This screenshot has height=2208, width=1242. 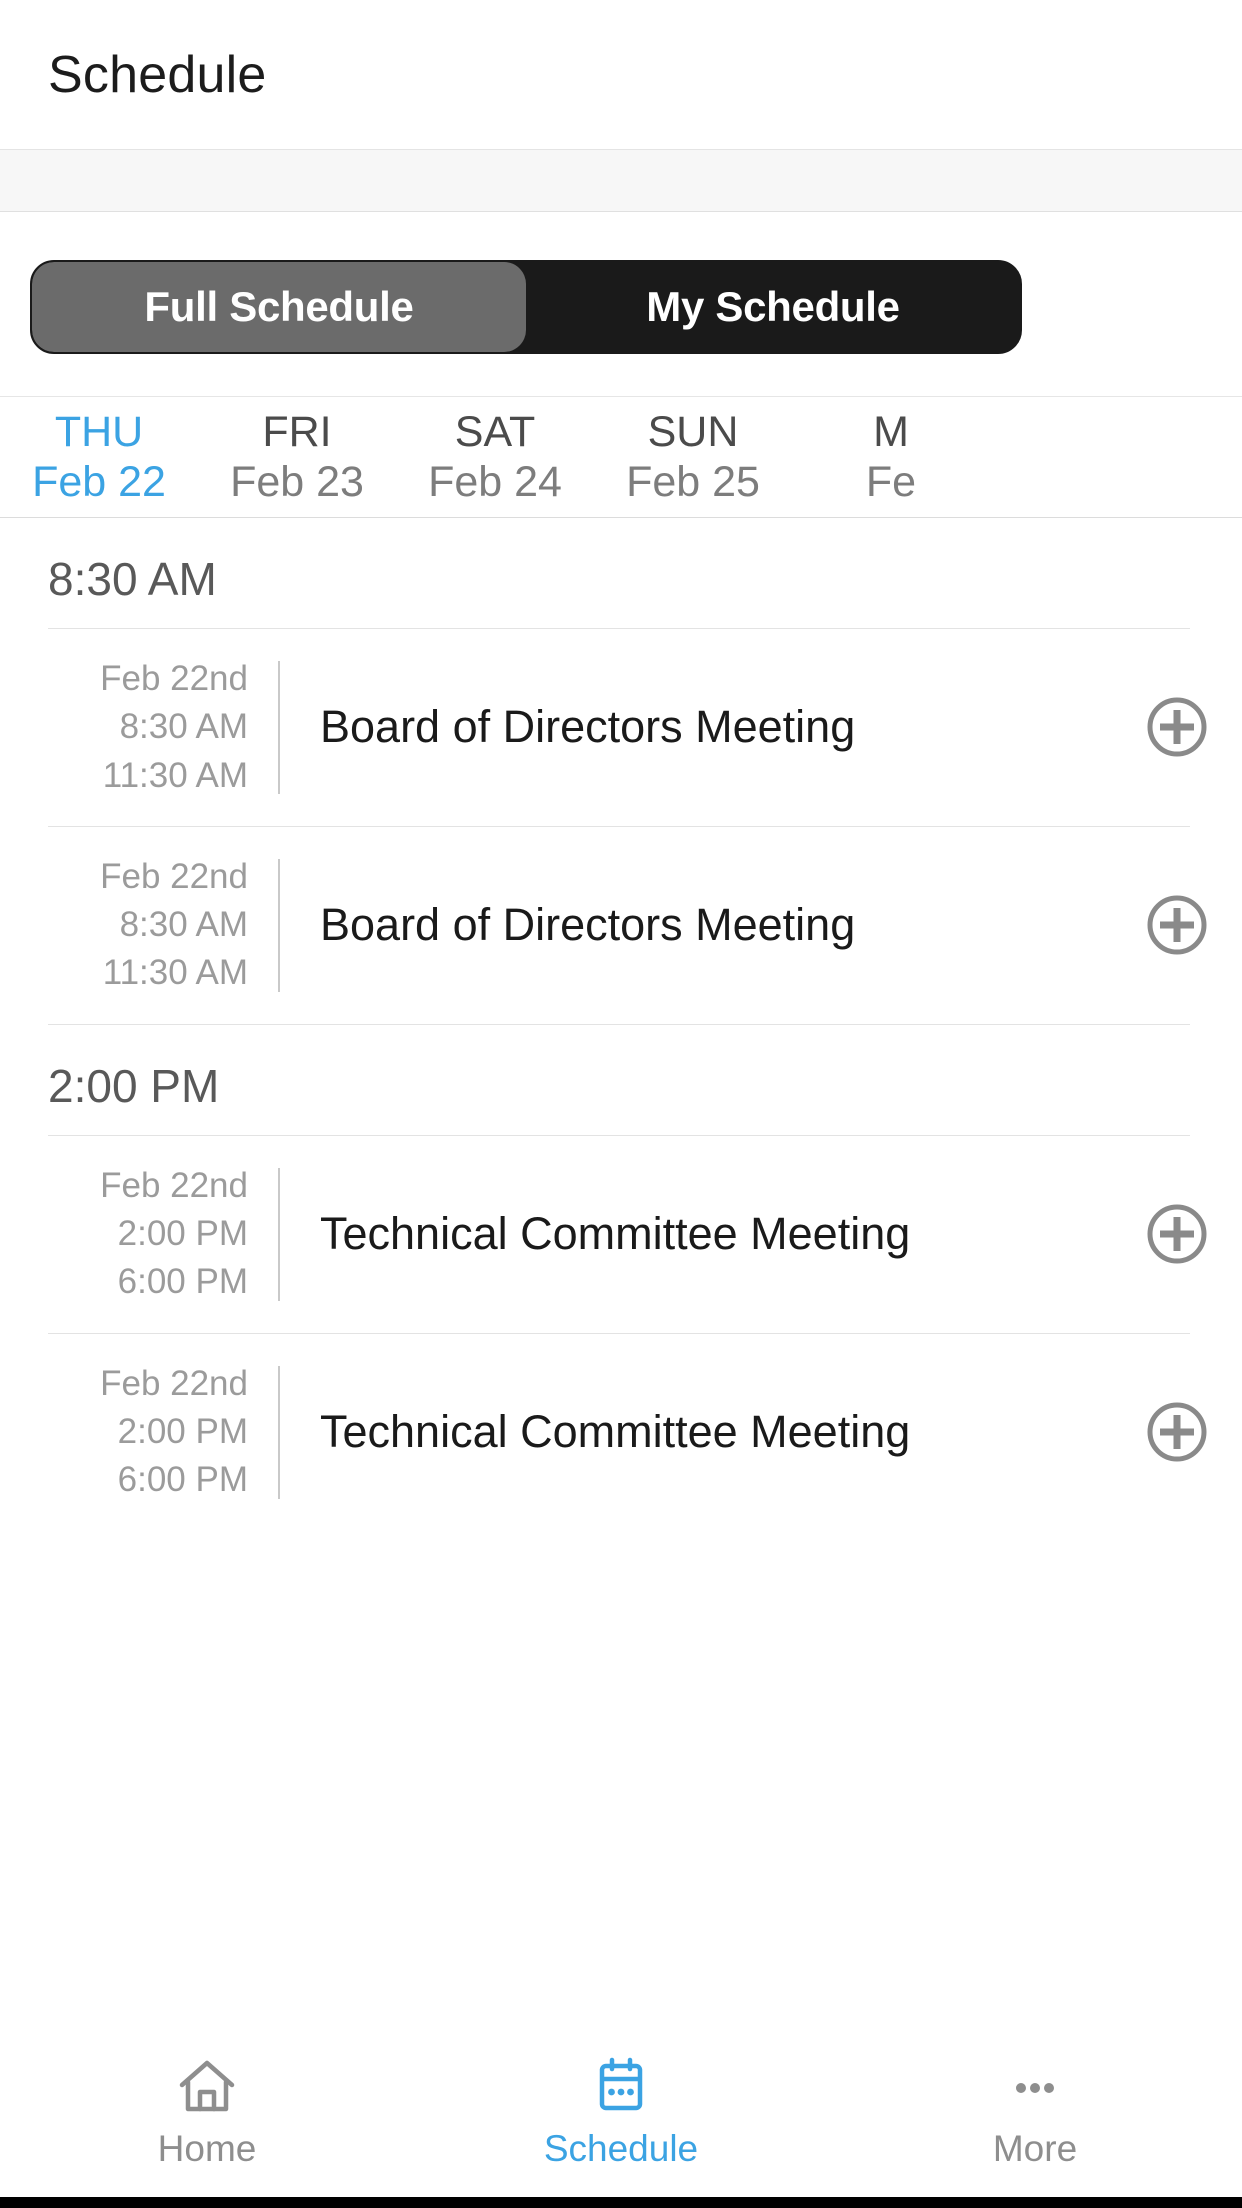 What do you see at coordinates (495, 431) in the screenshot?
I see `date-tab-dow: SAT` at bounding box center [495, 431].